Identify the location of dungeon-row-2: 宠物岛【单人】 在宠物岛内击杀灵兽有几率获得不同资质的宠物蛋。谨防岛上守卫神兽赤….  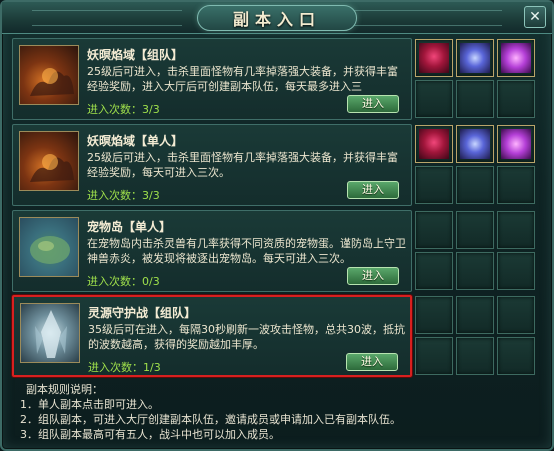
(212, 251).